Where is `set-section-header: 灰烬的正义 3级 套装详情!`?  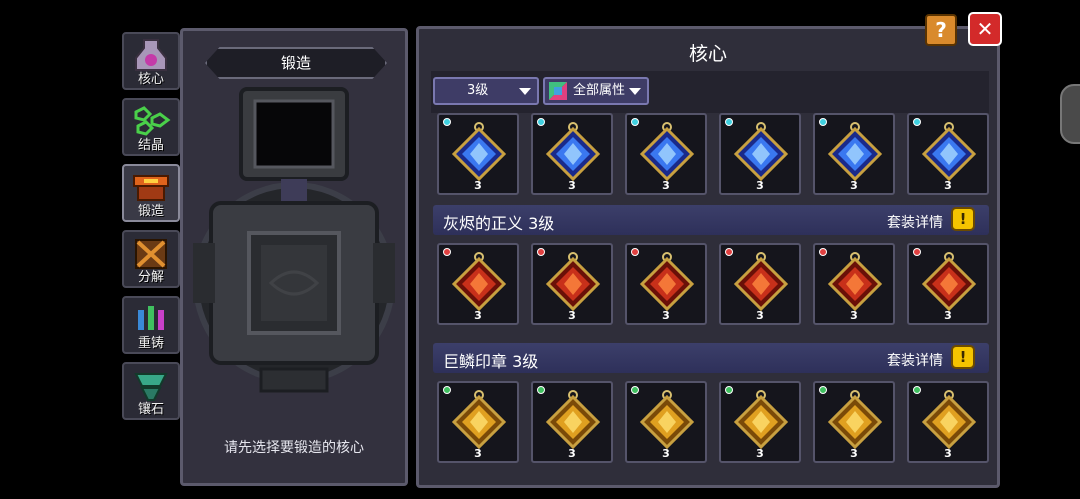 set-section-header: 灰烬的正义 3级 套装详情! is located at coordinates (711, 220).